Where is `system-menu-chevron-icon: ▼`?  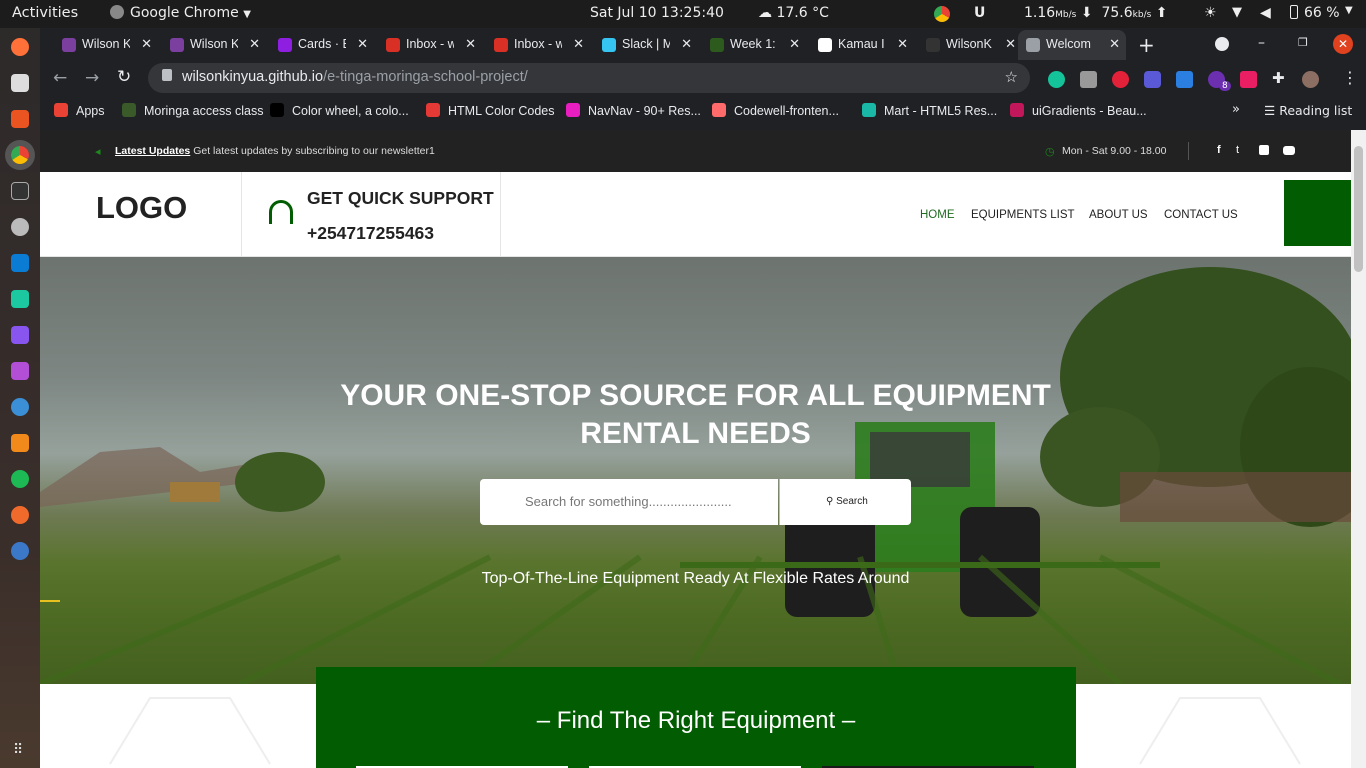 system-menu-chevron-icon: ▼ is located at coordinates (1349, 10).